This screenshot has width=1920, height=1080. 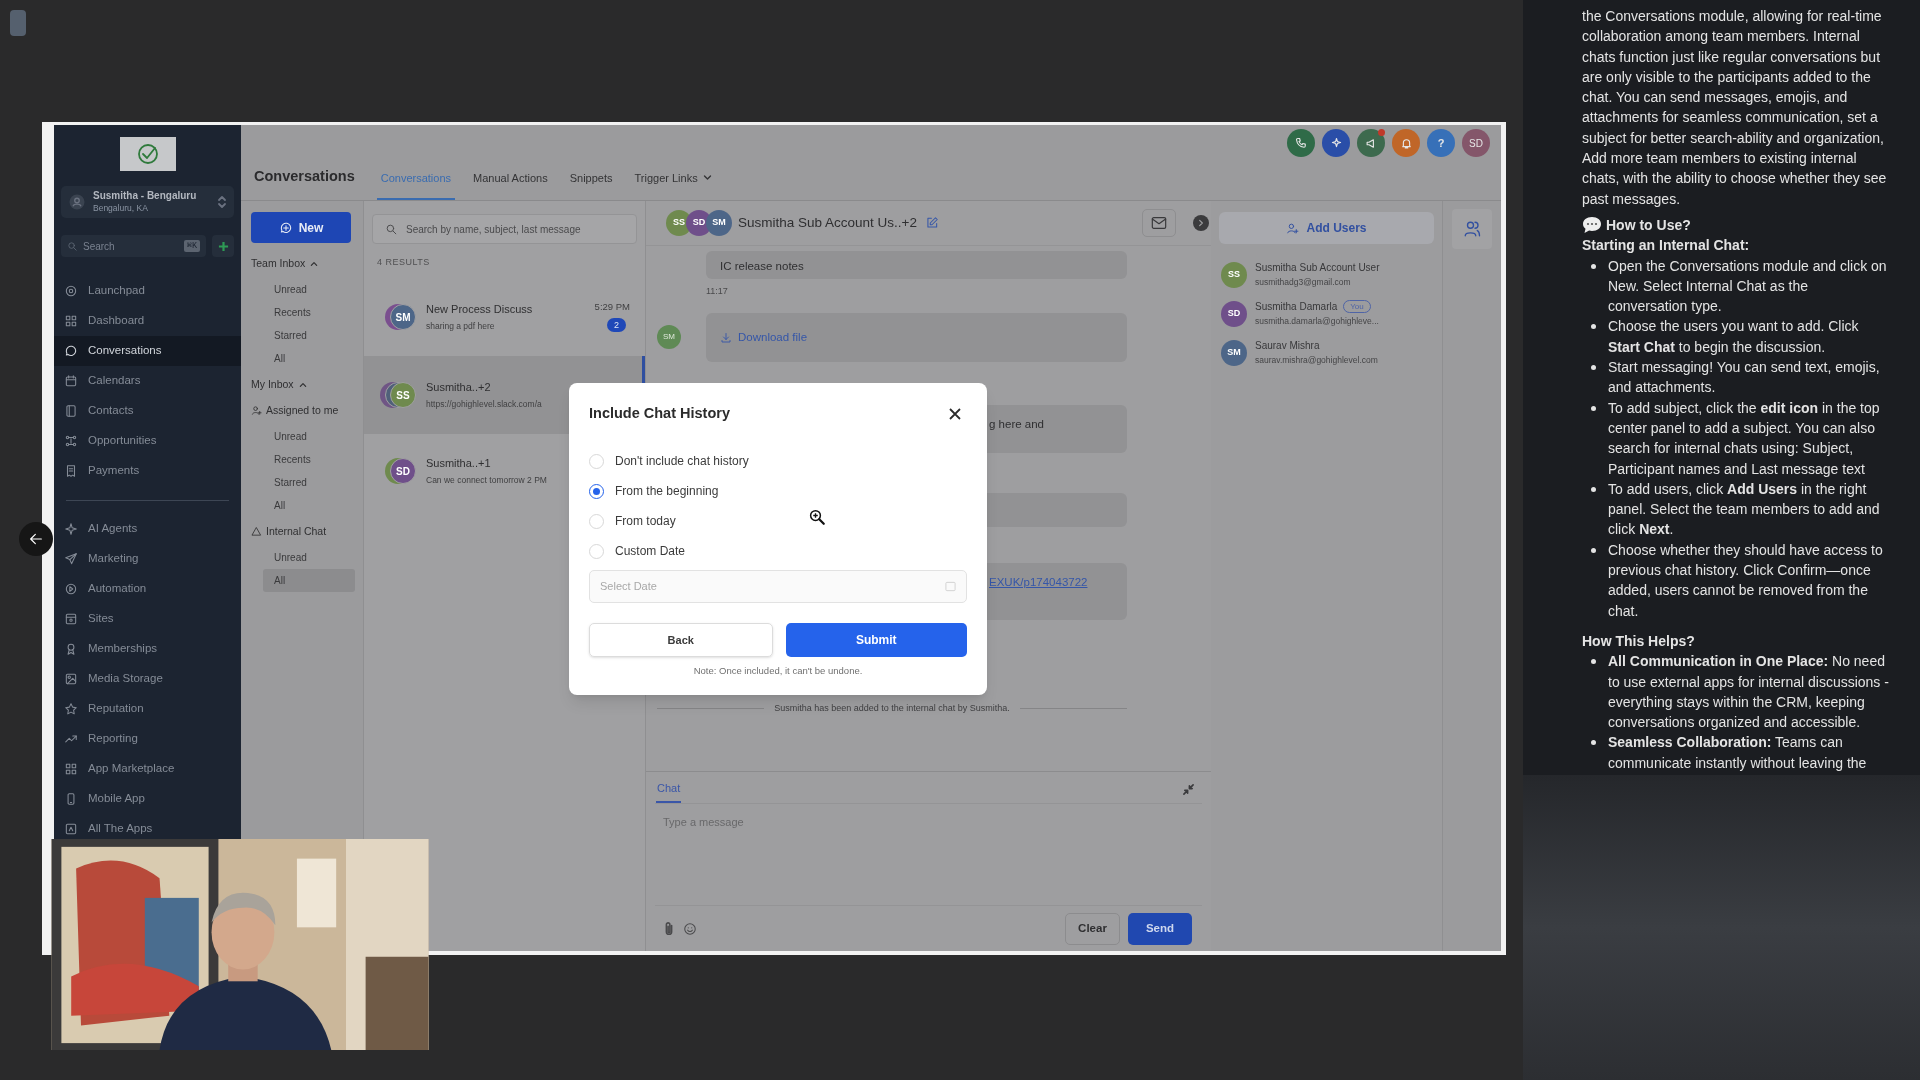 What do you see at coordinates (147, 559) in the screenshot?
I see `nav-item: Marketing` at bounding box center [147, 559].